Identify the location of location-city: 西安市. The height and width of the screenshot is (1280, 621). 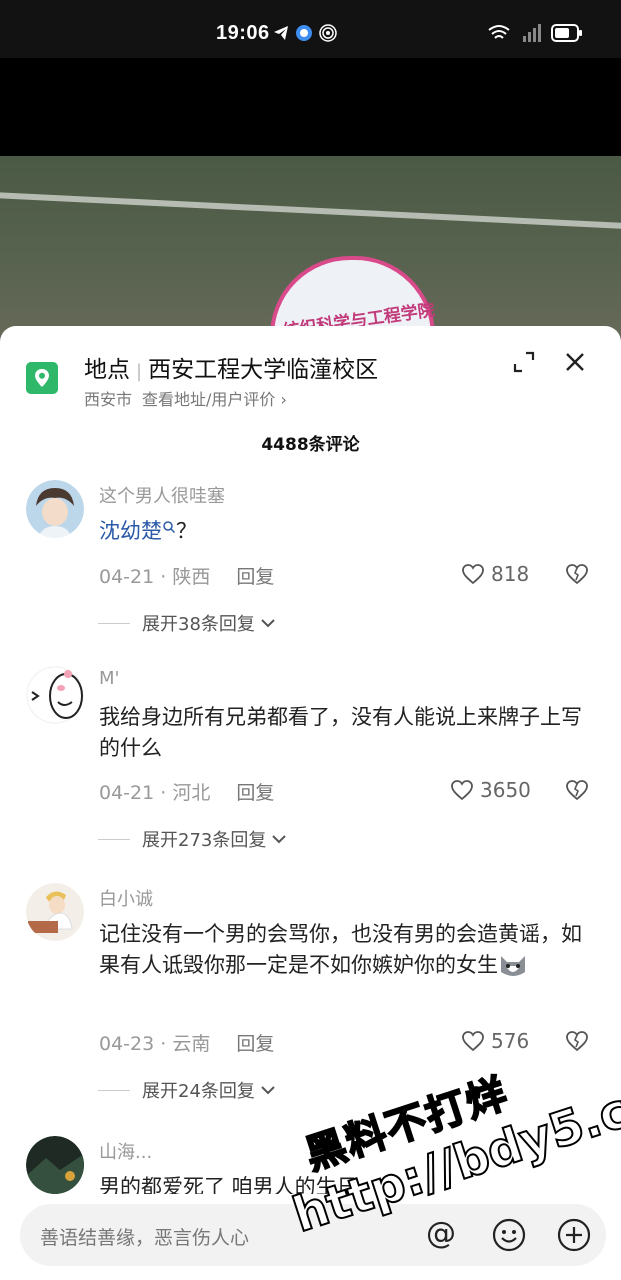
(108, 399).